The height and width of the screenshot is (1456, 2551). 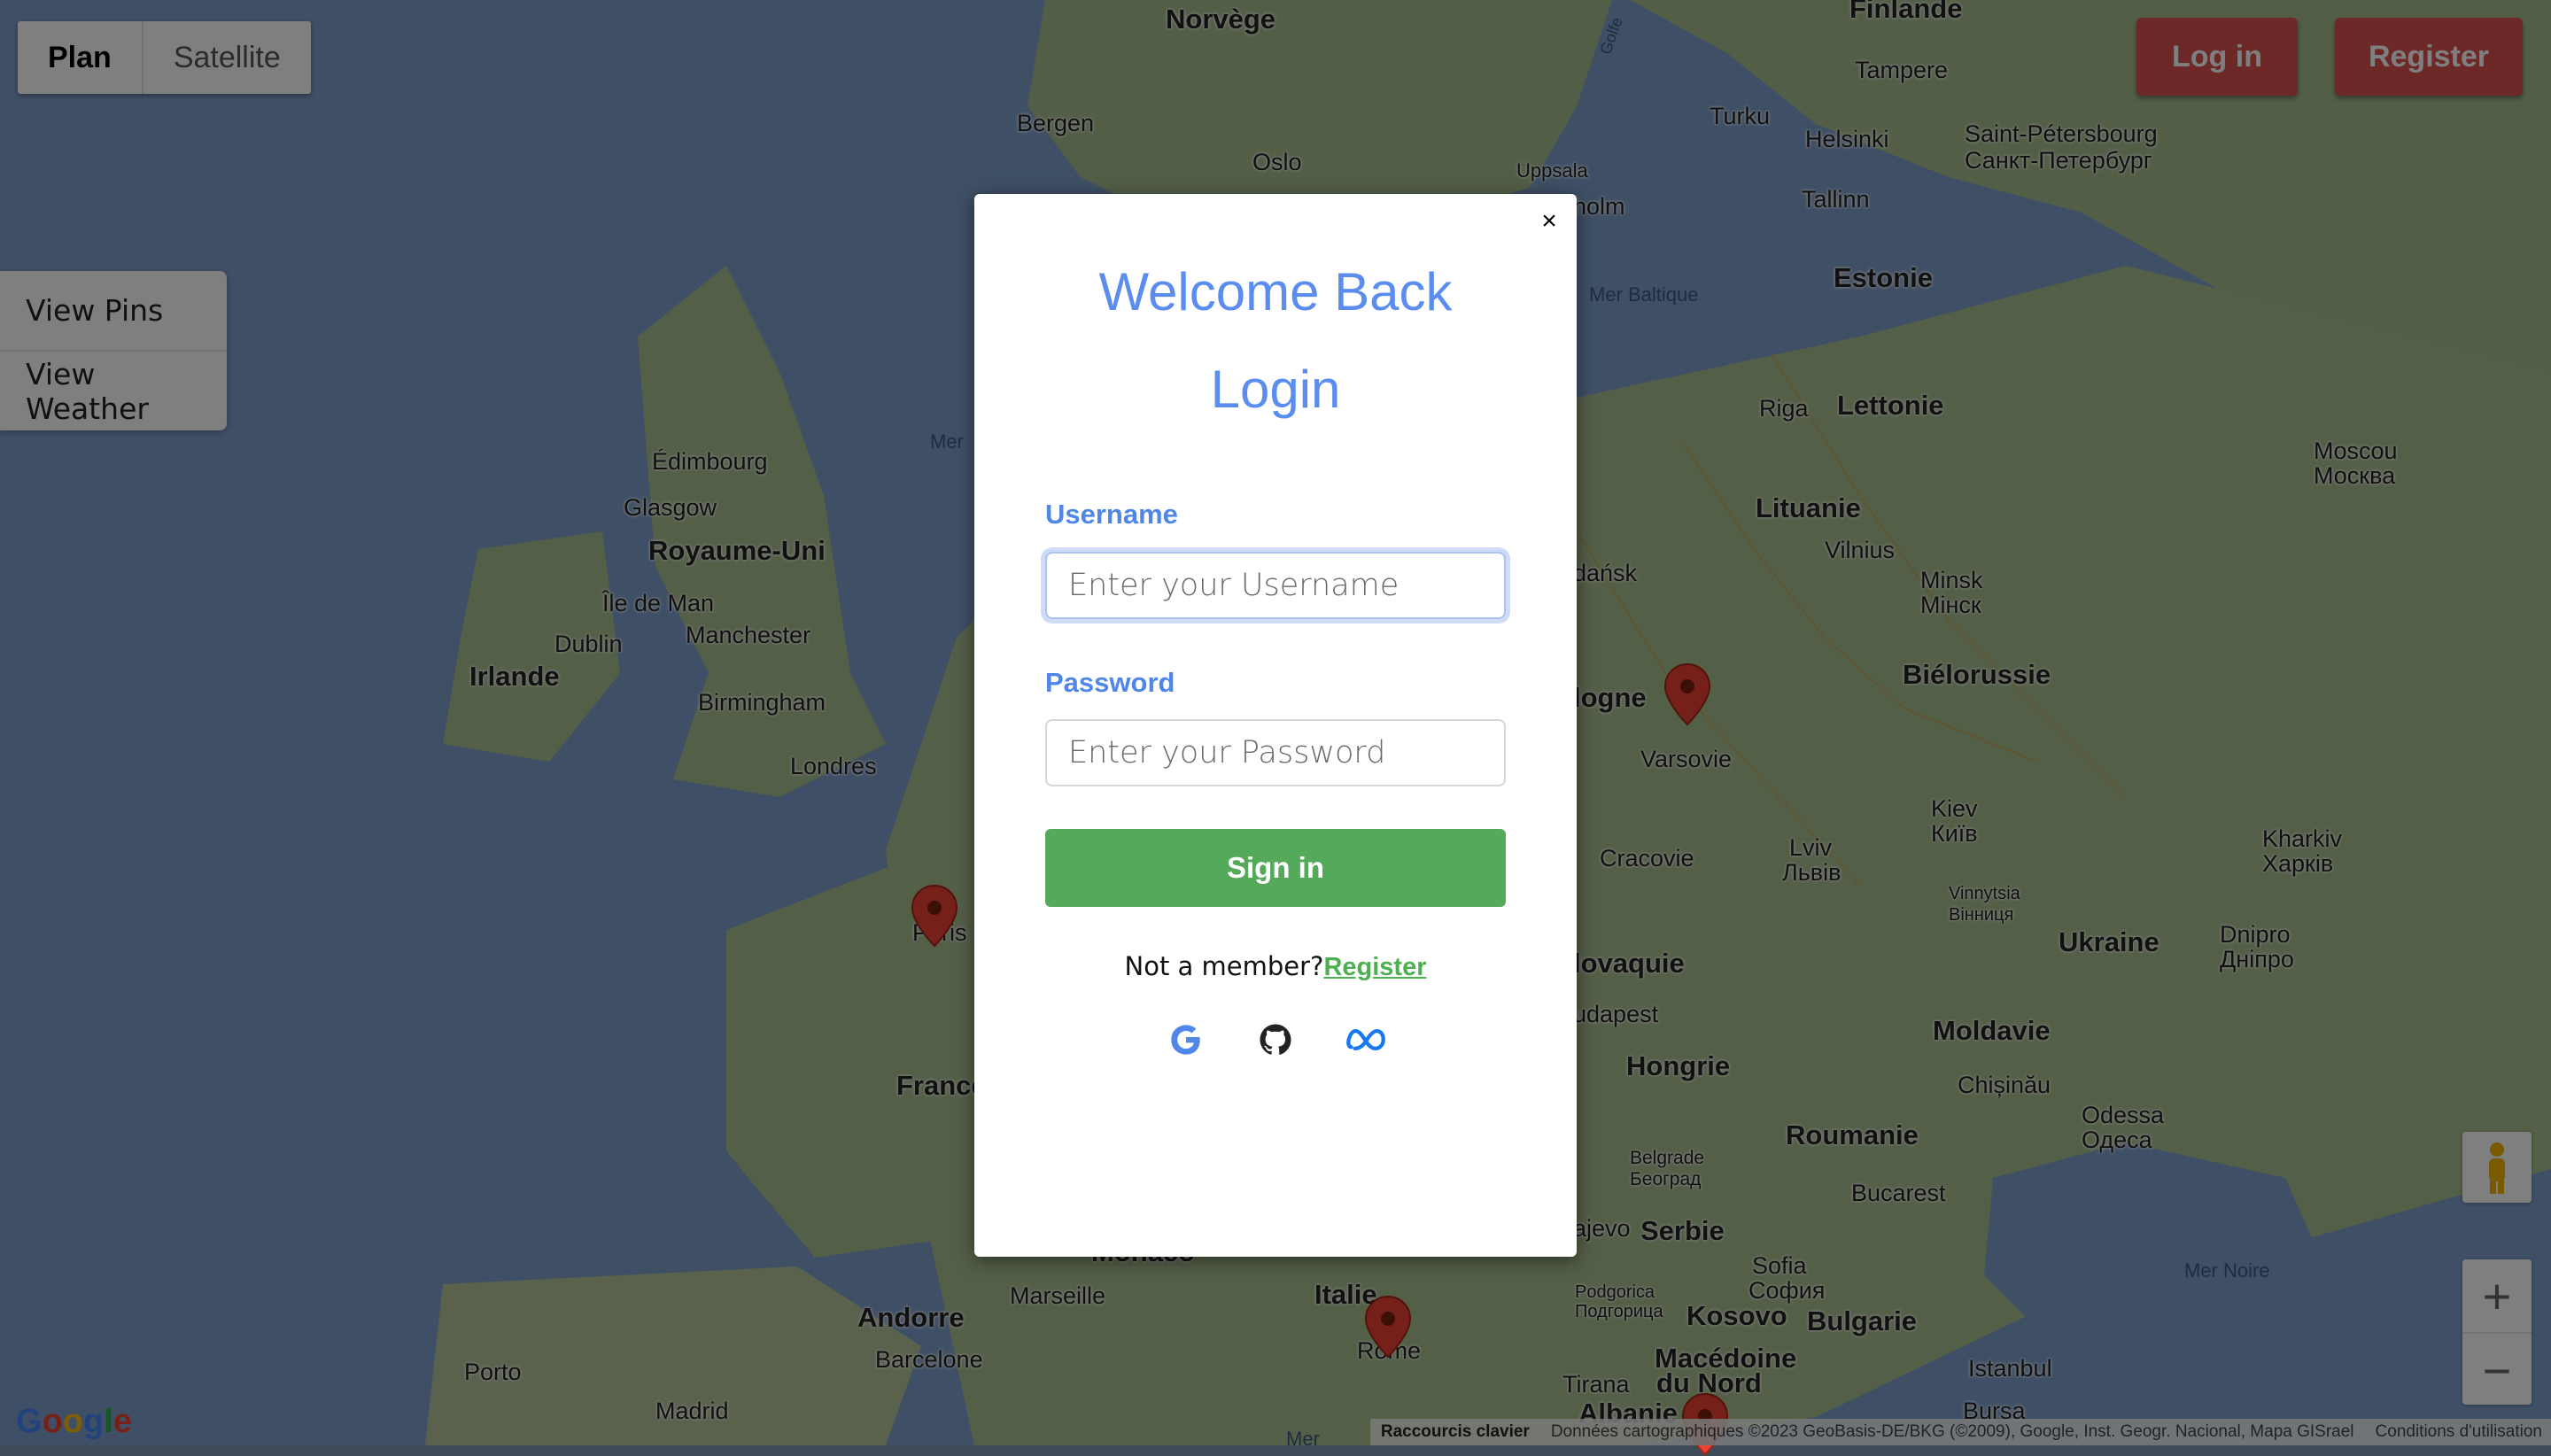 I want to click on not-member-text: Not a member?, so click(x=1224, y=966).